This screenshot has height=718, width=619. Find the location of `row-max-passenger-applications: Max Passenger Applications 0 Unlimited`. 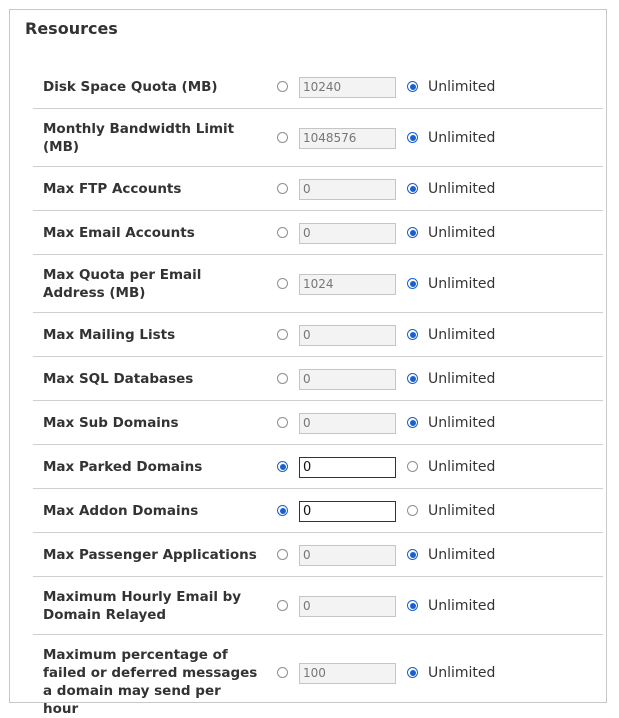

row-max-passenger-applications: Max Passenger Applications 0 Unlimited is located at coordinates (318, 555).